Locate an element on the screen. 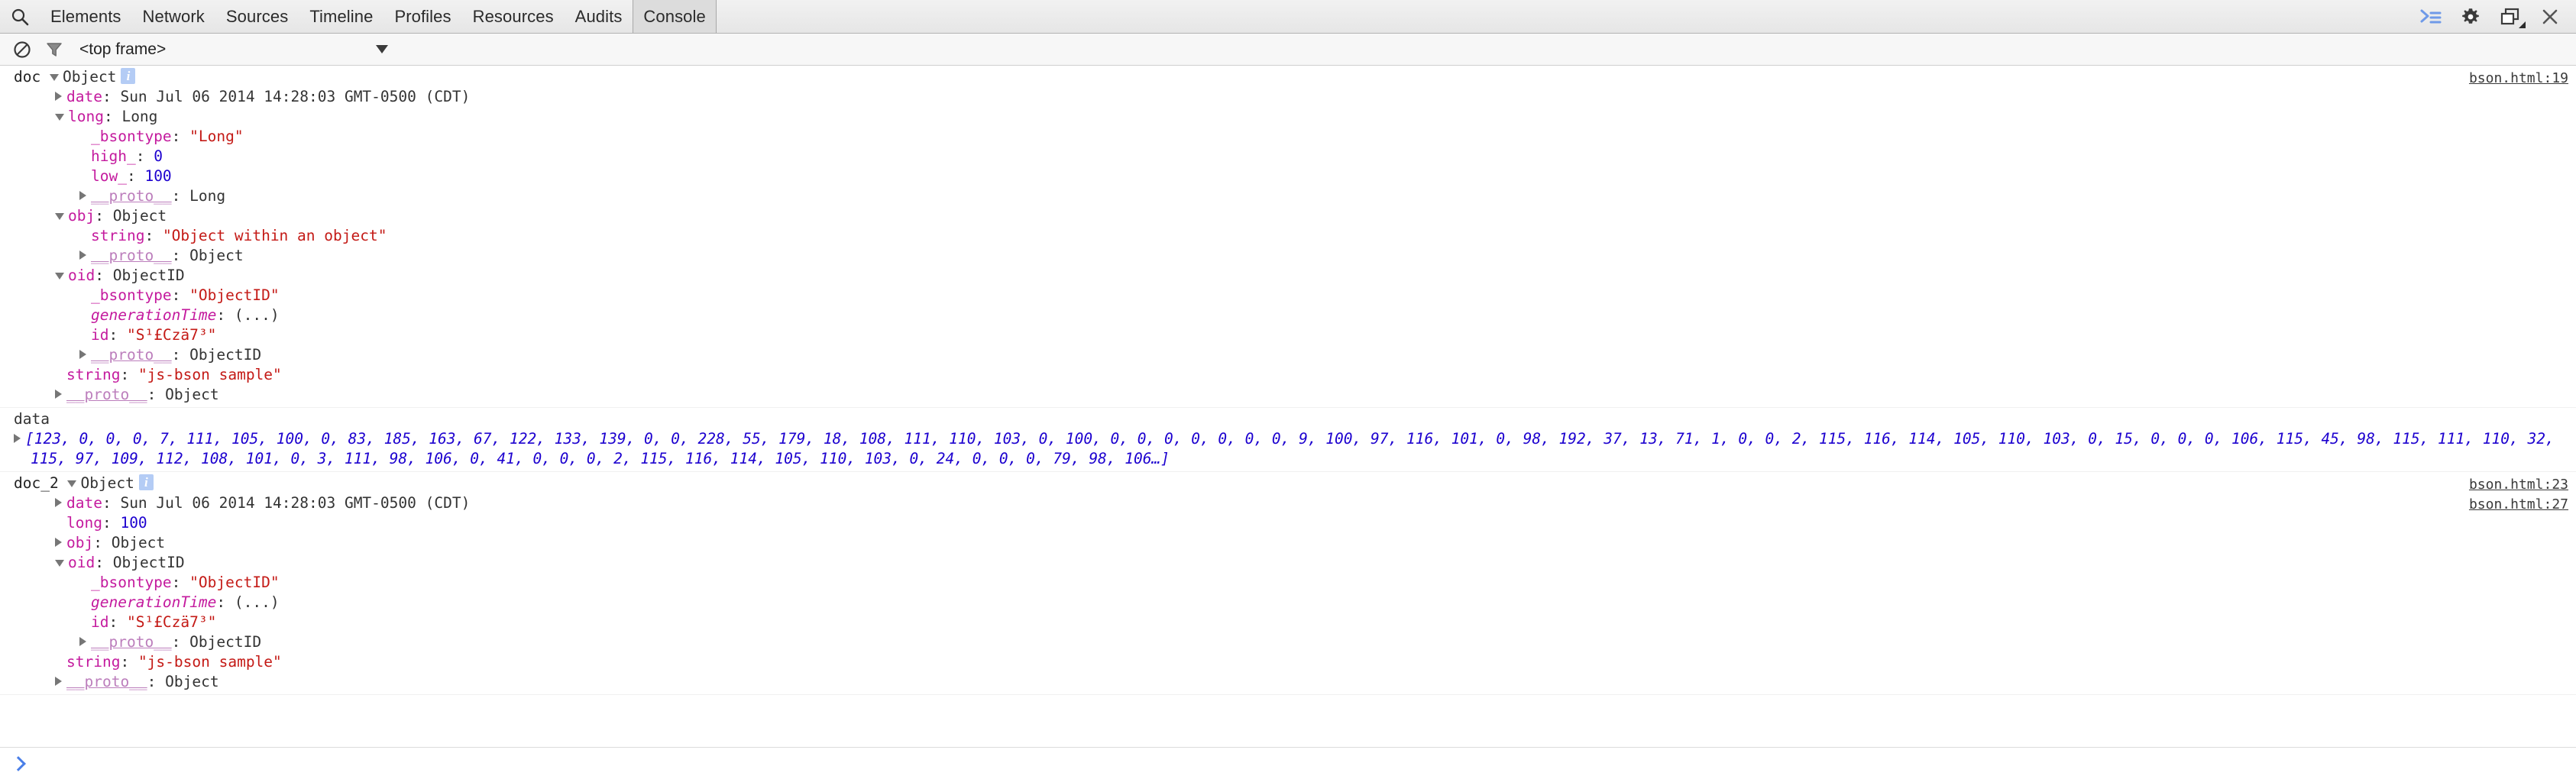  dock-position-icon is located at coordinates (2510, 17).